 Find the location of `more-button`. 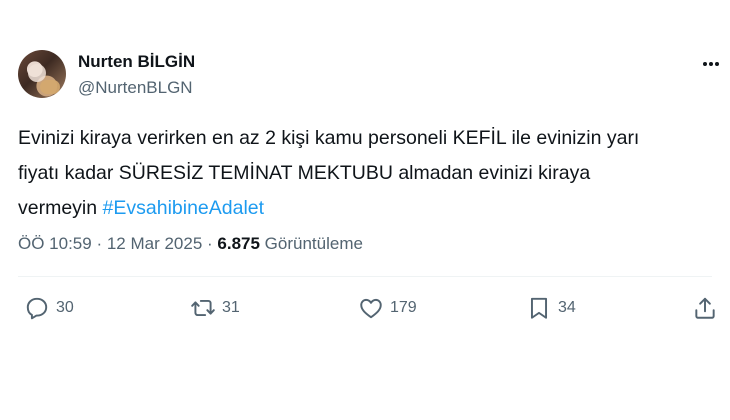

more-button is located at coordinates (711, 64).